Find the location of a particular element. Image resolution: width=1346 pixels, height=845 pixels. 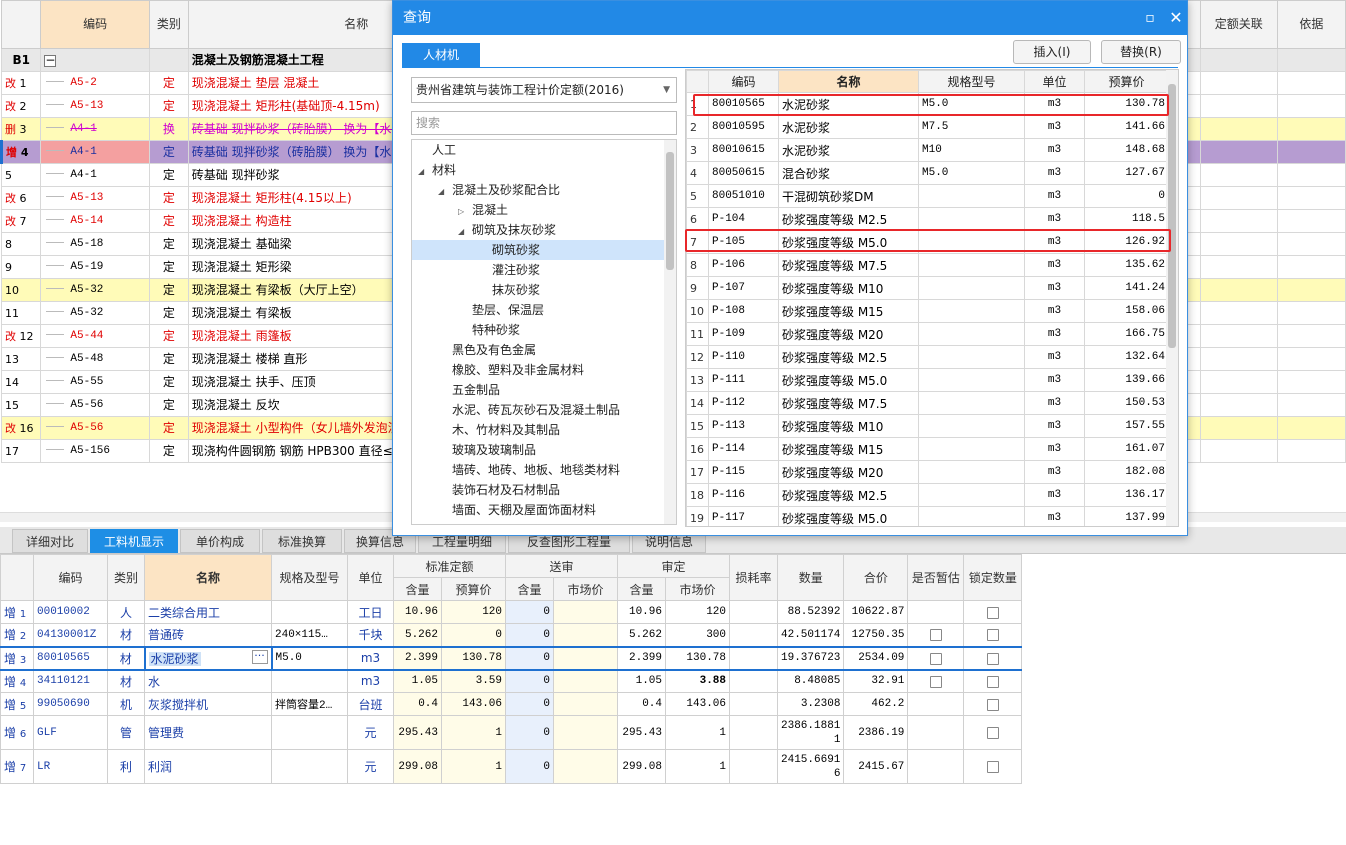

cell-total: 462.2 is located at coordinates (876, 704).